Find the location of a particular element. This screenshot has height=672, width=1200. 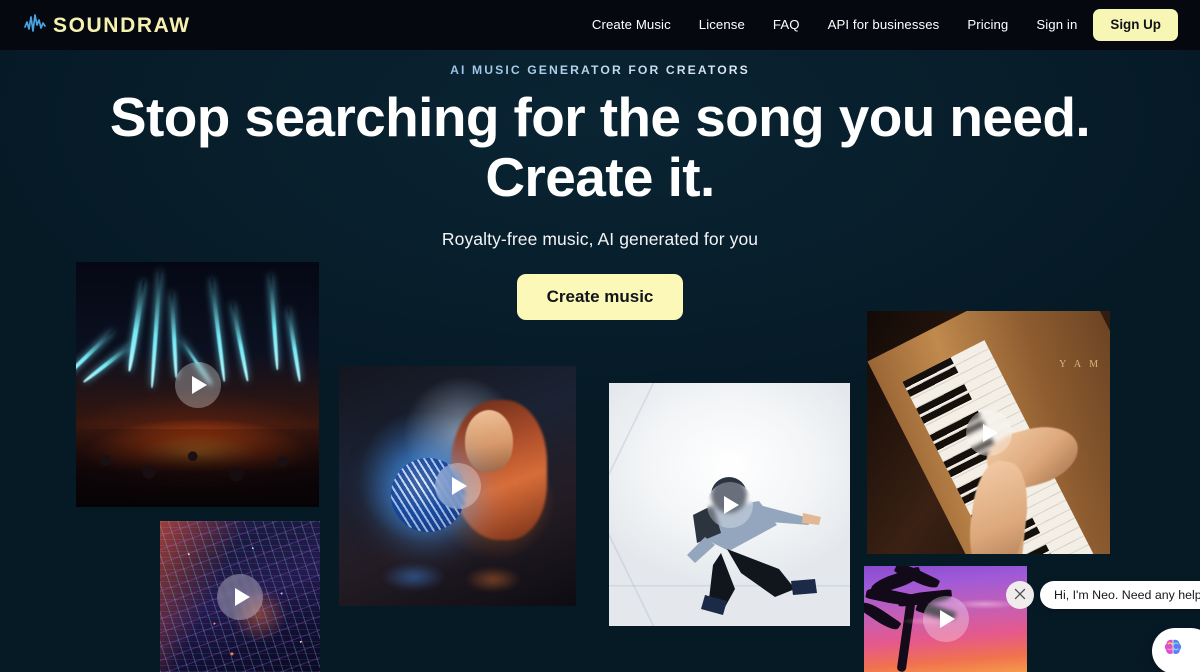

gallery-card-disco-ball-woman is located at coordinates (457, 486).